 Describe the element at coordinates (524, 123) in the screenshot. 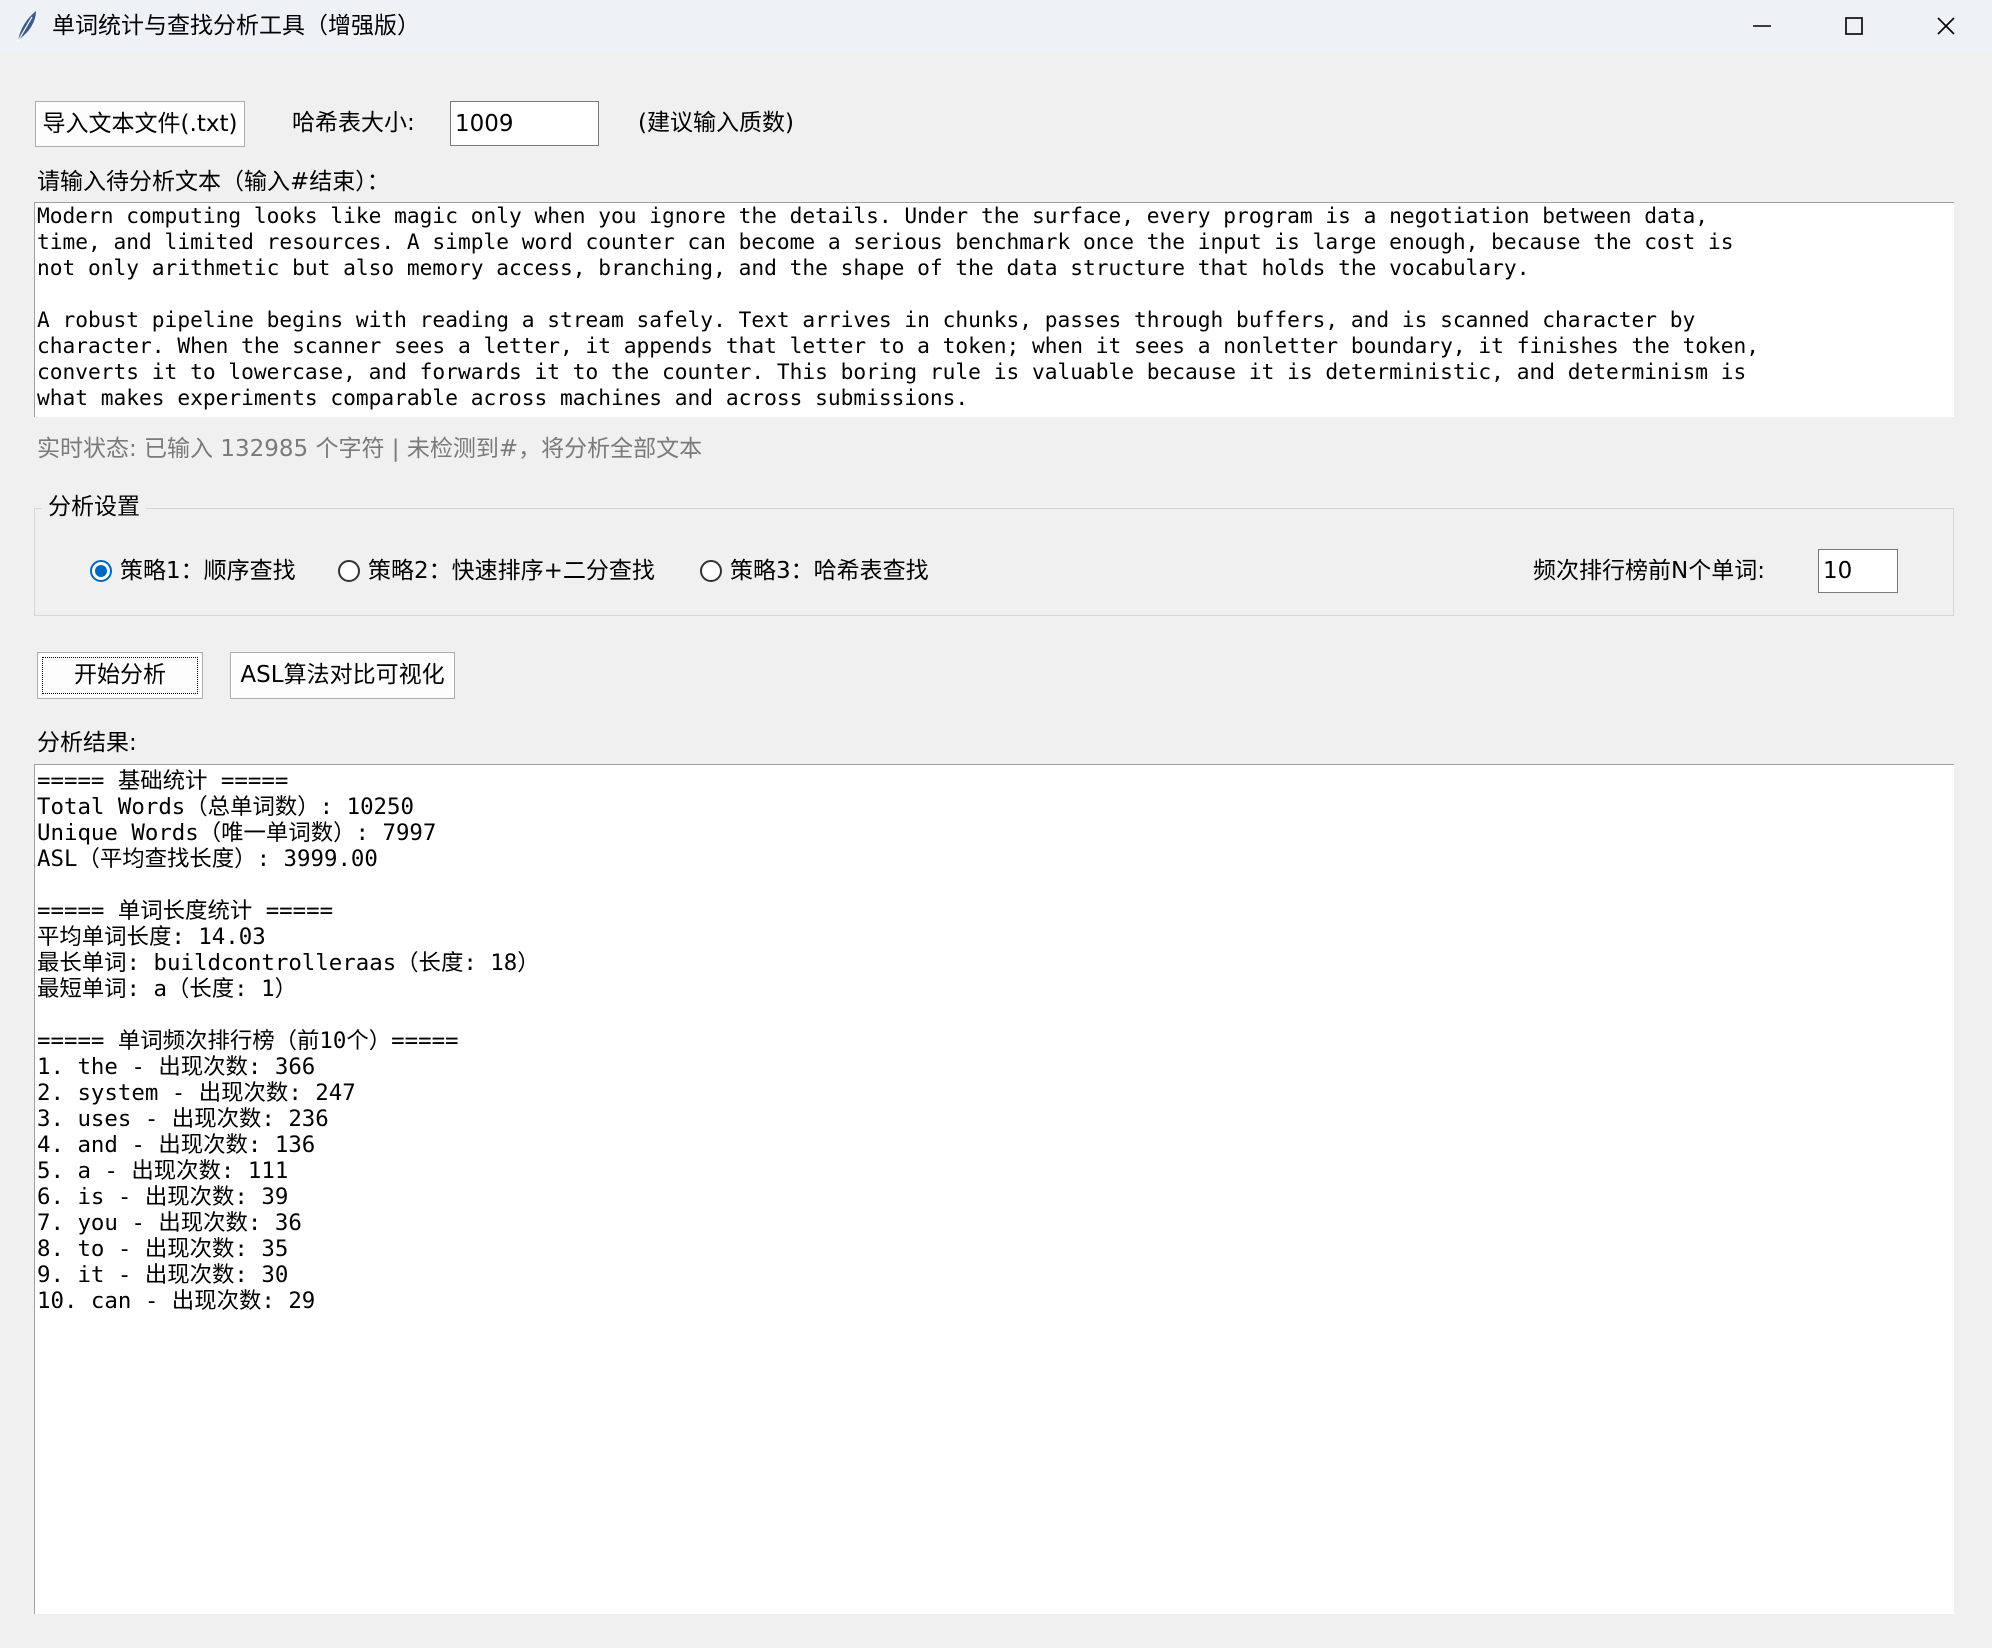

I see `hash-size-input` at that location.